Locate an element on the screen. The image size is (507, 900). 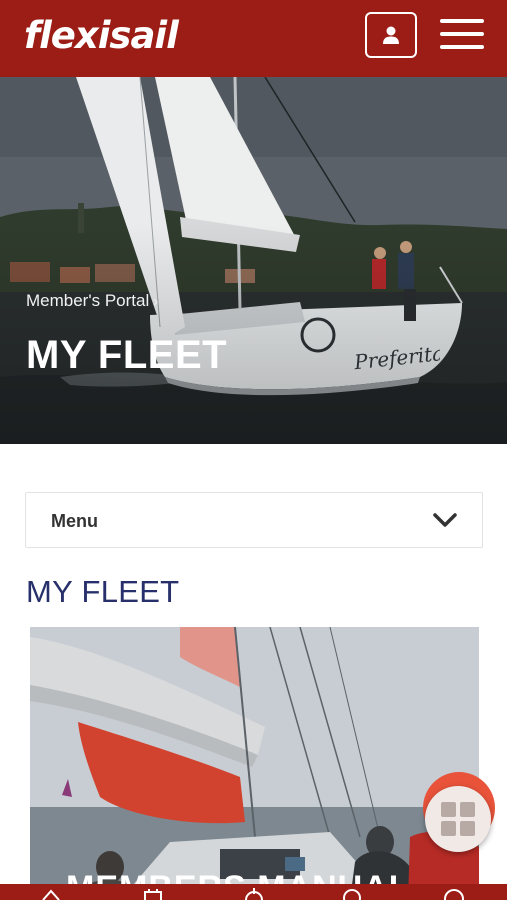
calendar-icon is located at coordinates (153, 893).